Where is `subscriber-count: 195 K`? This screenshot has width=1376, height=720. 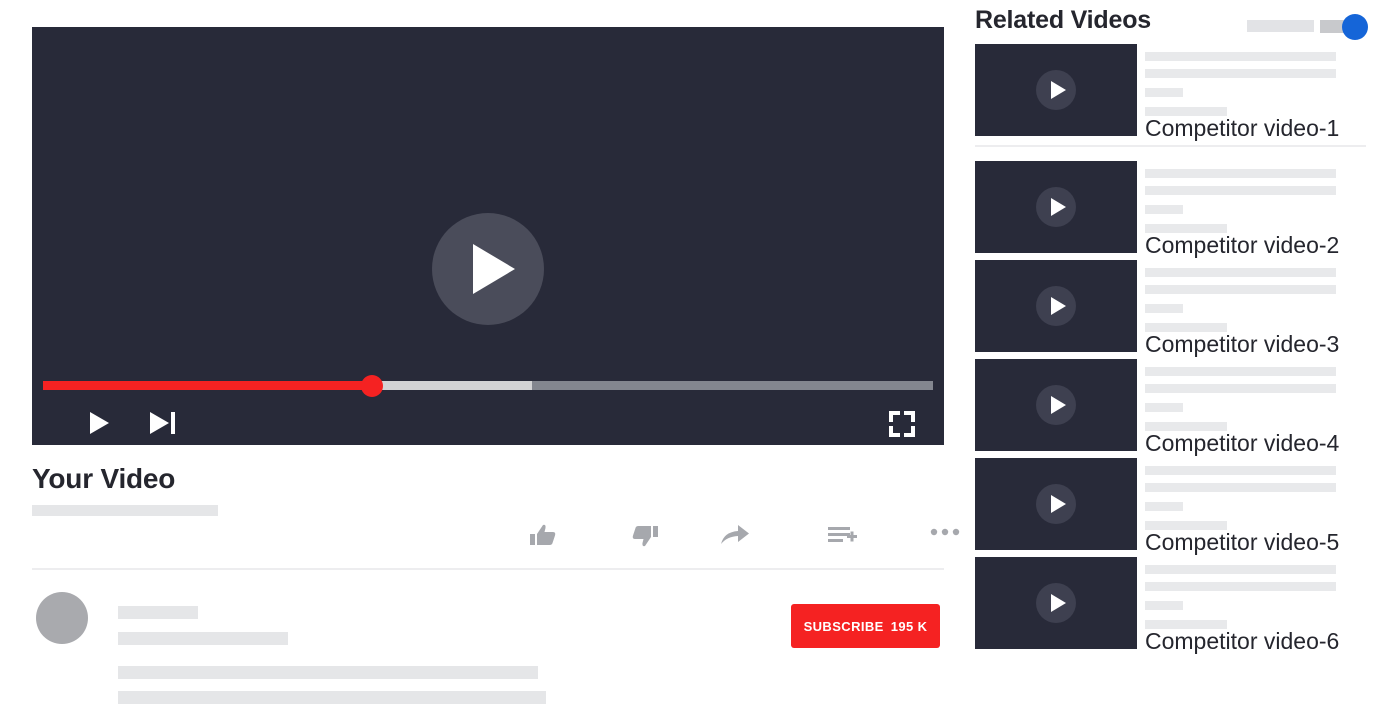 subscriber-count: 195 K is located at coordinates (909, 626).